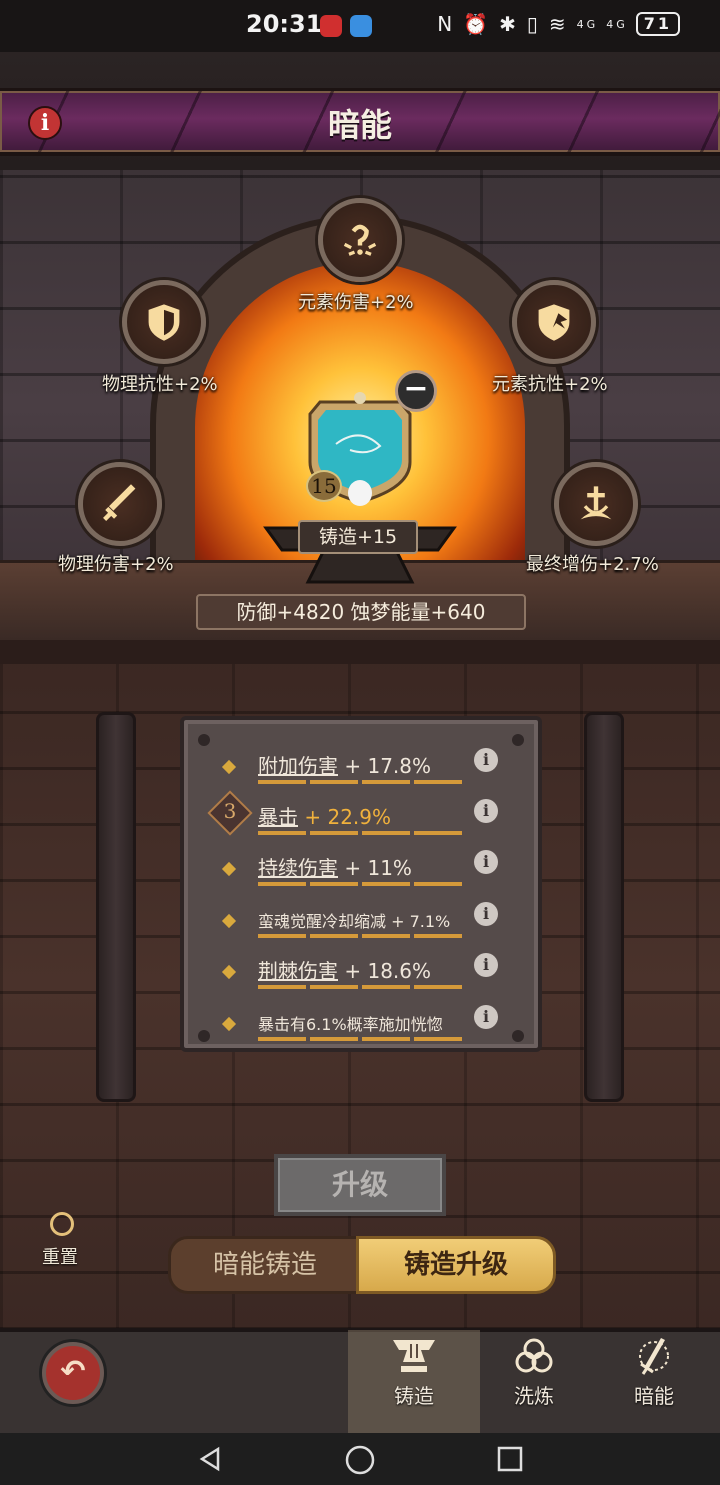  I want to click on panel-divider, so click(360, 652).